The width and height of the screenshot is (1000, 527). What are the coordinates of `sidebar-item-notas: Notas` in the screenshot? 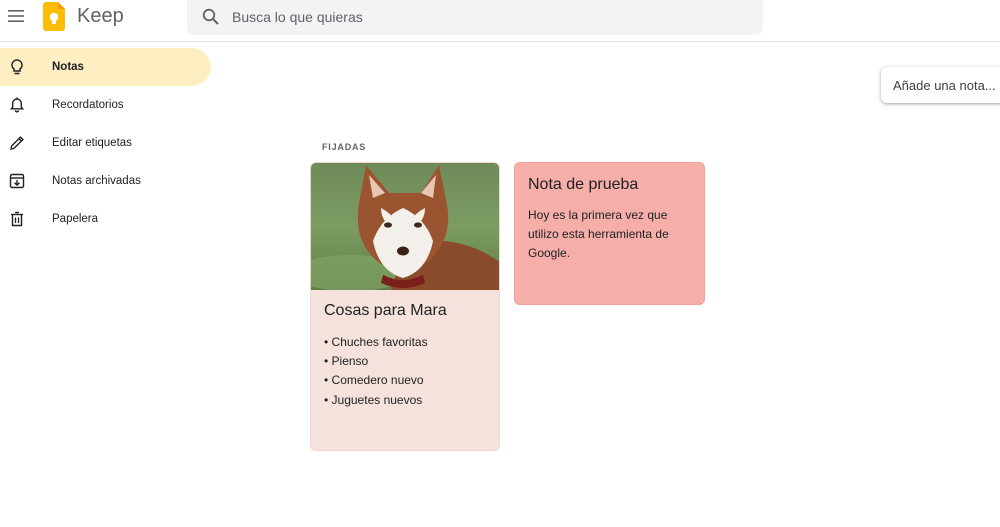 It's located at (105, 67).